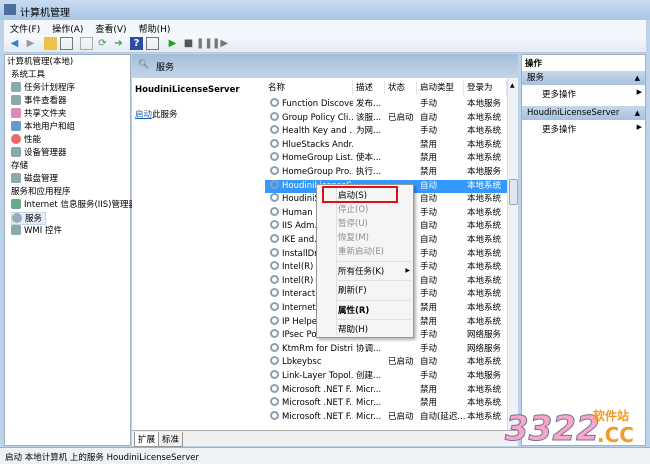  I want to click on menu-file: 文件(F), so click(25, 27).